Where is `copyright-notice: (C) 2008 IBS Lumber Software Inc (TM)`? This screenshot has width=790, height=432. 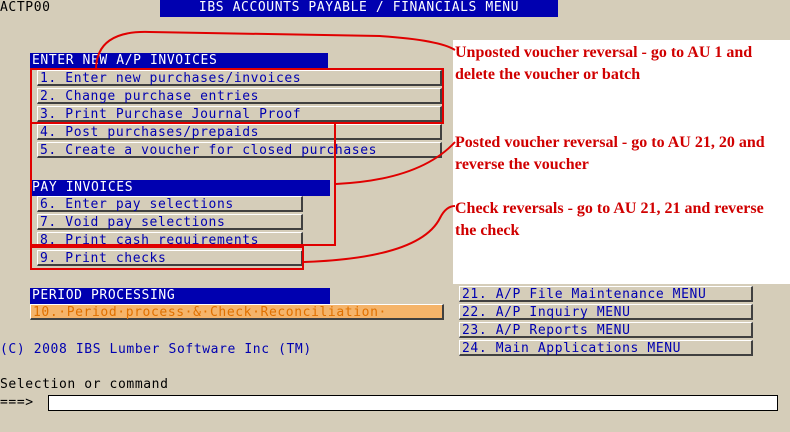
copyright-notice: (C) 2008 IBS Lumber Software Inc (TM) is located at coordinates (156, 349).